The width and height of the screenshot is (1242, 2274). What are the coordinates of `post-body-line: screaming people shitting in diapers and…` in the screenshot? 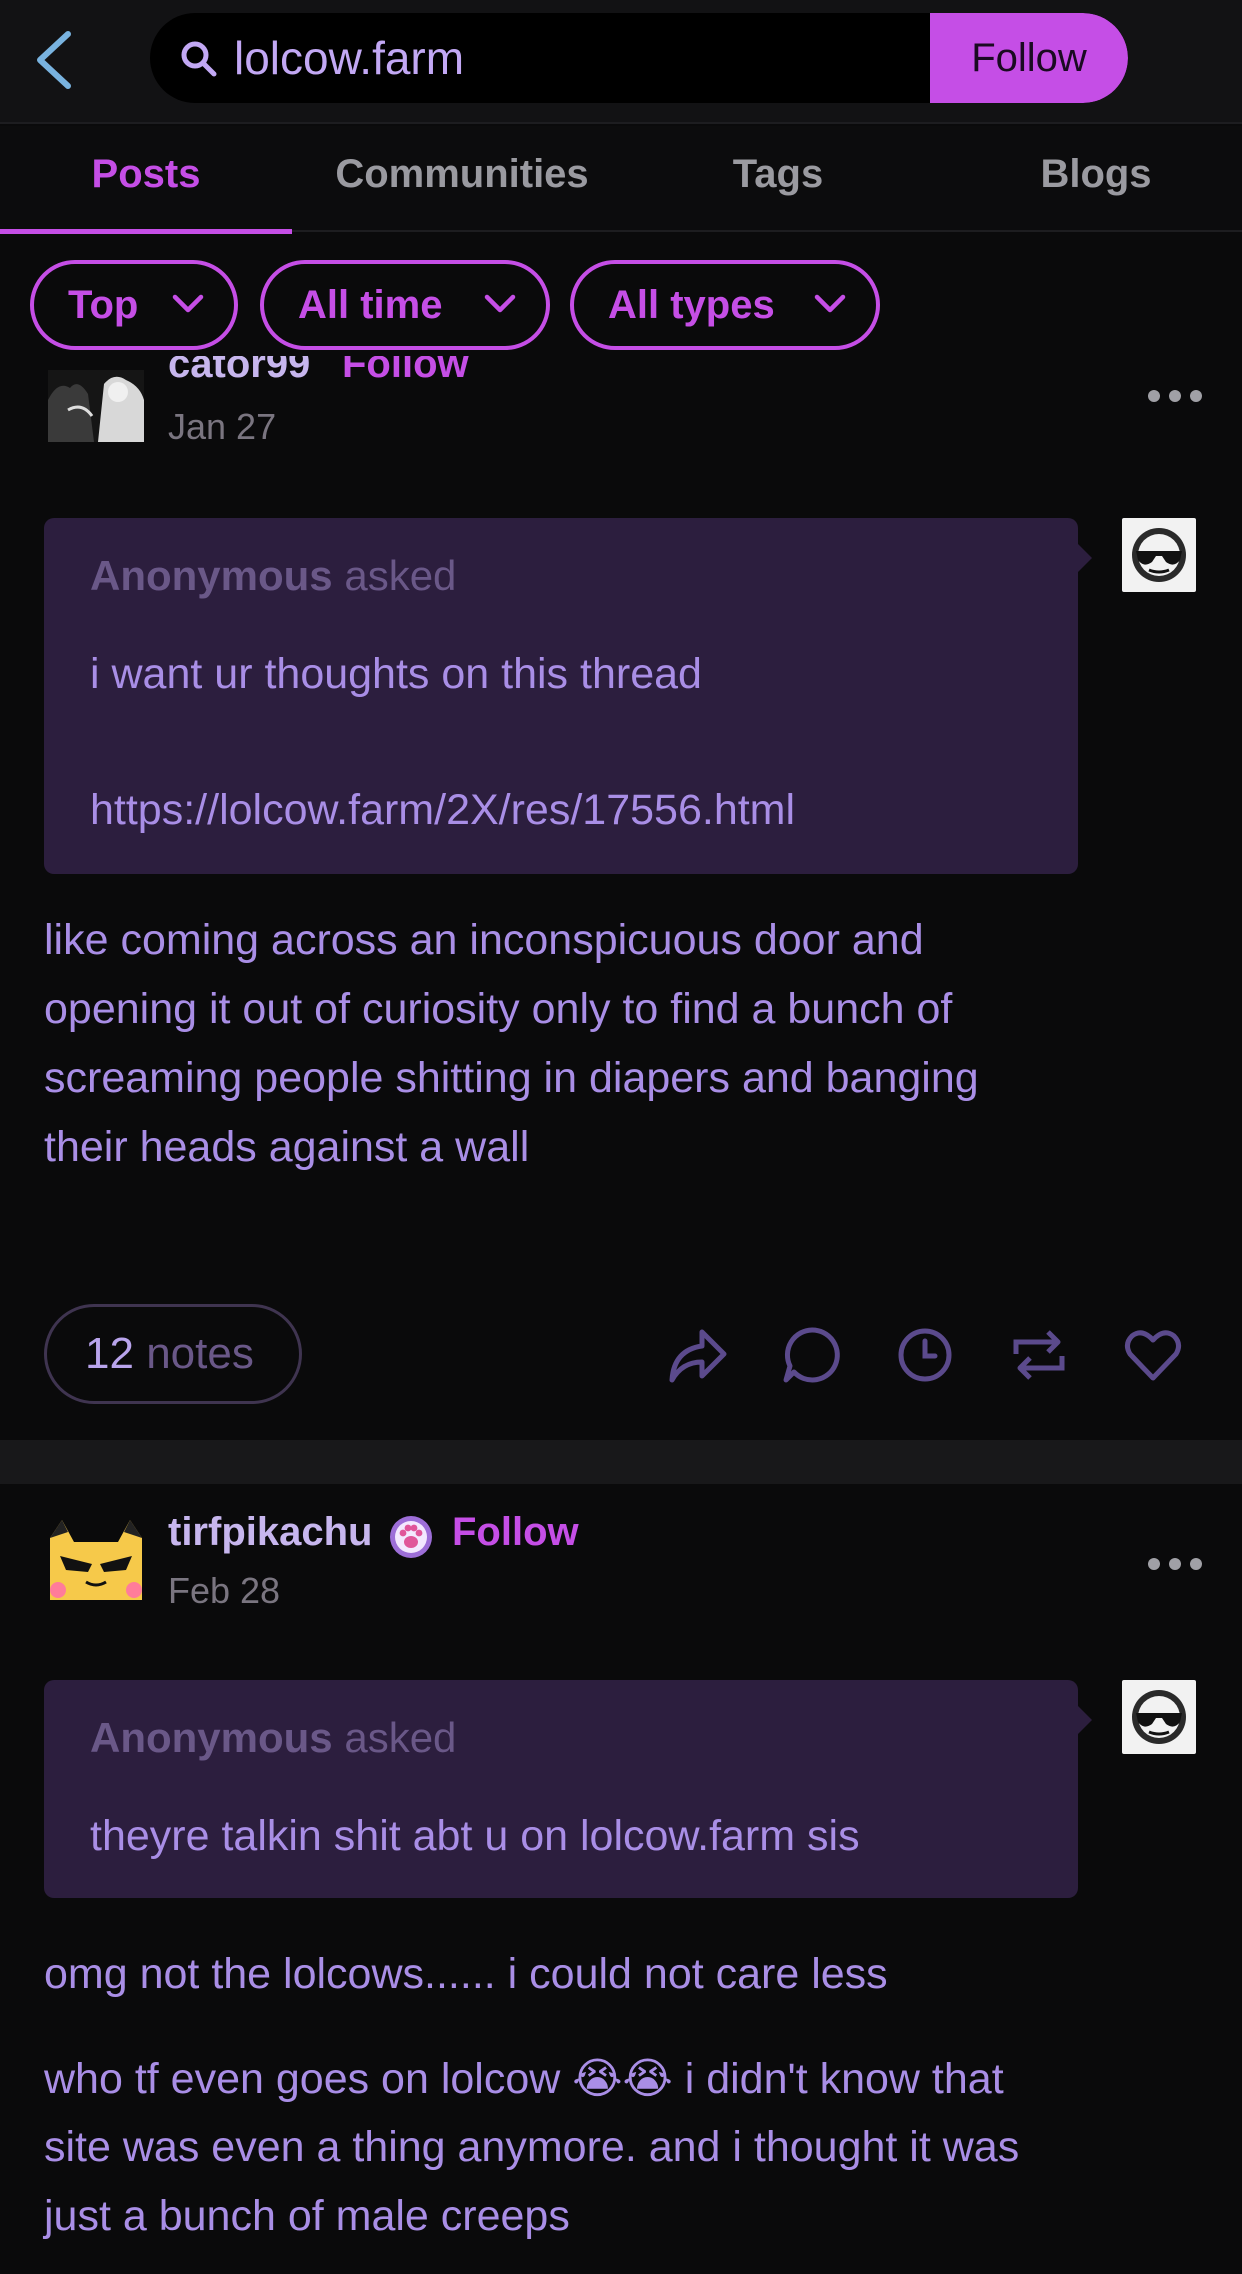 It's located at (511, 1078).